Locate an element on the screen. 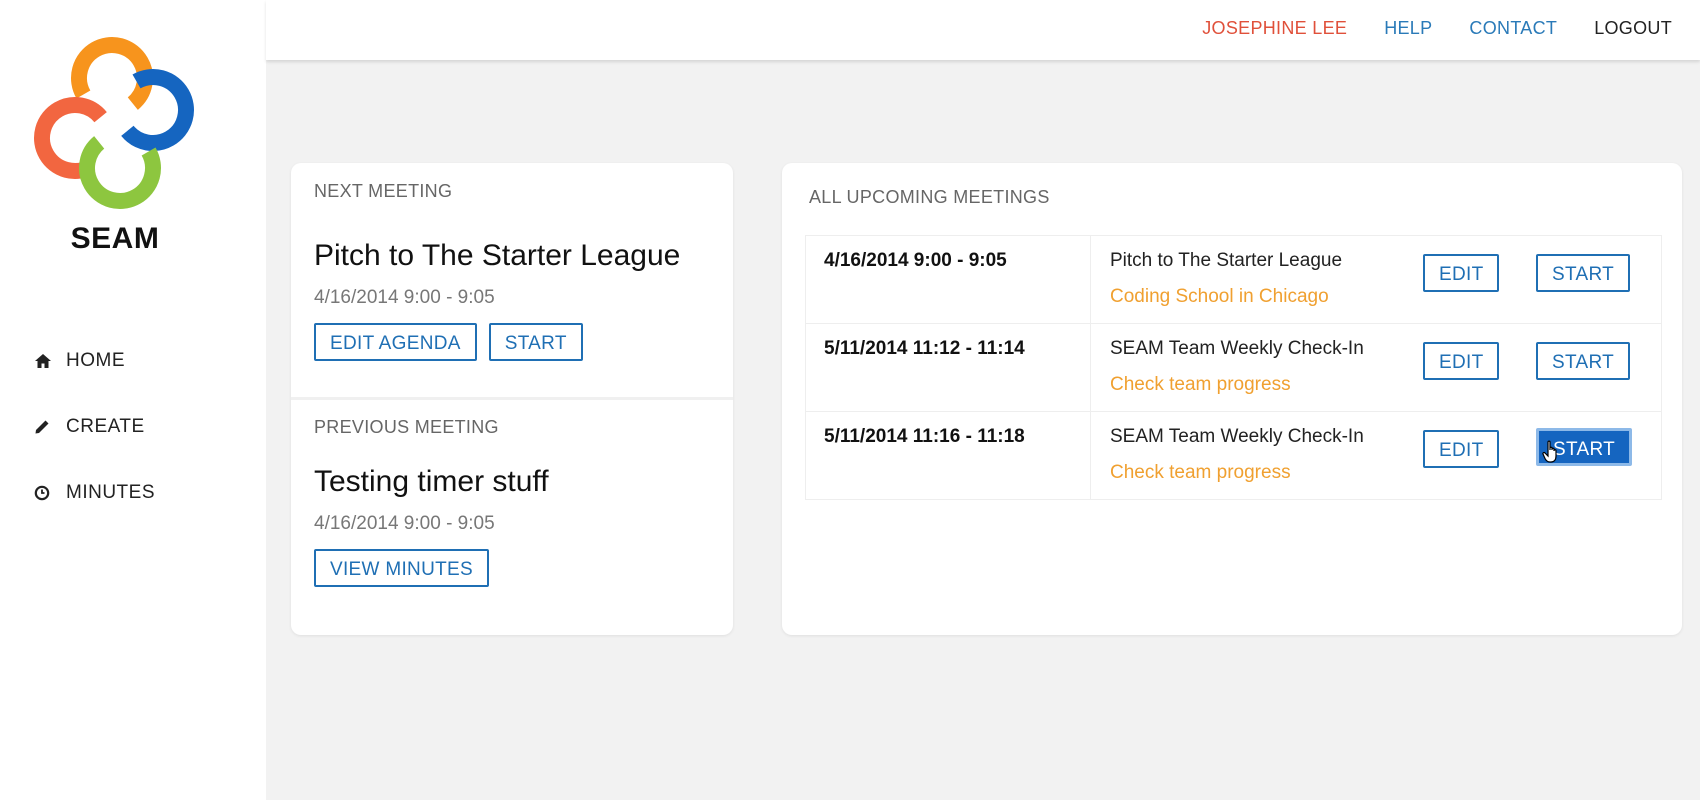 Image resolution: width=1700 pixels, height=800 pixels. previous-meeting-heading: PREVIOUS MEETING is located at coordinates (406, 427).